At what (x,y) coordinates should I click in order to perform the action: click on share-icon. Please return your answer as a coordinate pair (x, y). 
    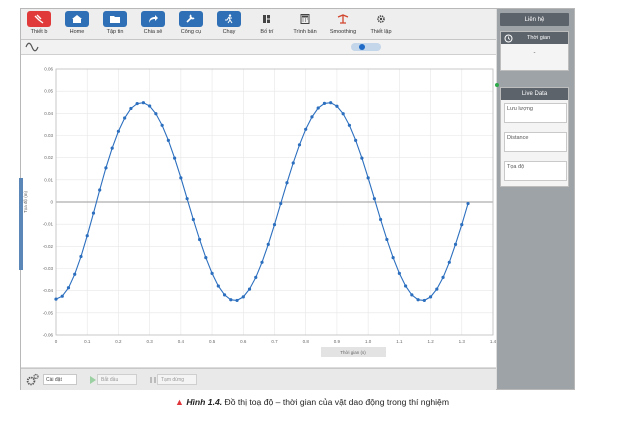
    Looking at the image, I should click on (153, 19).